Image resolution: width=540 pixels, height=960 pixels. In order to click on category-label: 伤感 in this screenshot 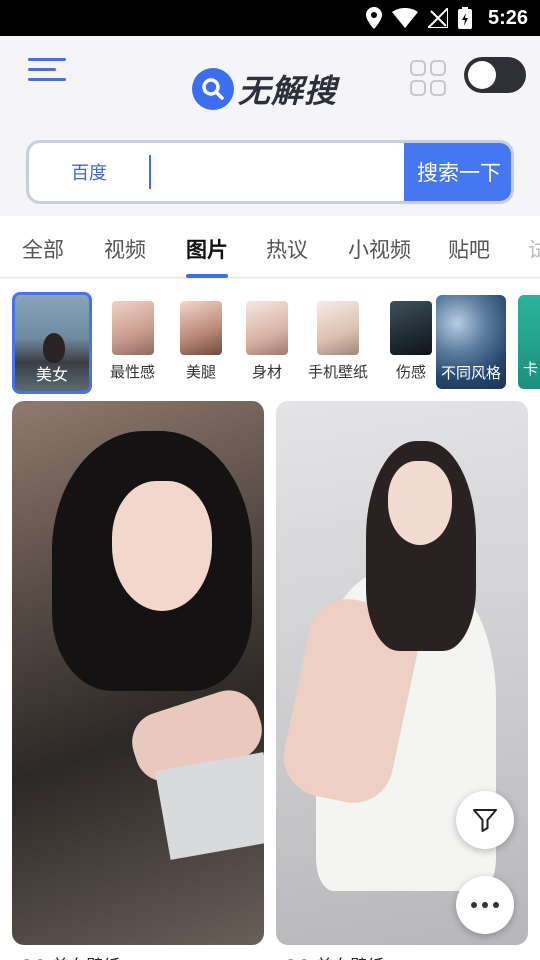, I will do `click(410, 372)`.